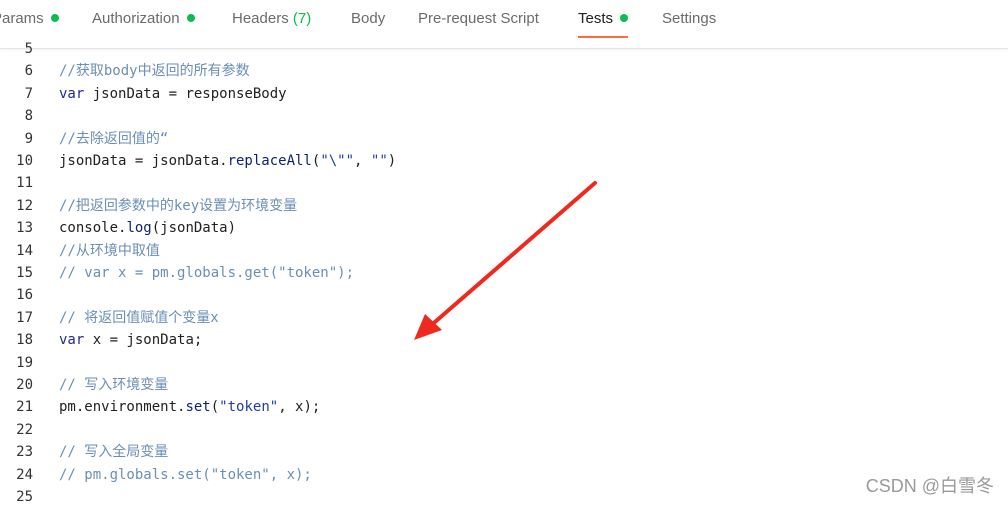 This screenshot has width=1008, height=508. Describe the element at coordinates (504, 475) in the screenshot. I see `code-line: 24 // pm.globals.set("token", x);` at that location.